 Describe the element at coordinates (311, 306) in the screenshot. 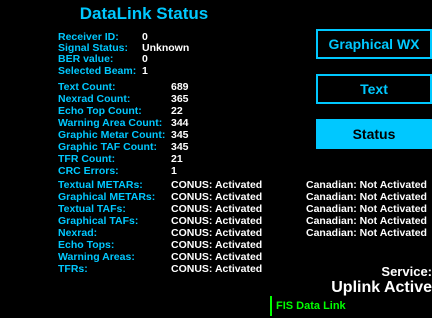

I see `fis-data-link-label: FIS Data Link` at that location.